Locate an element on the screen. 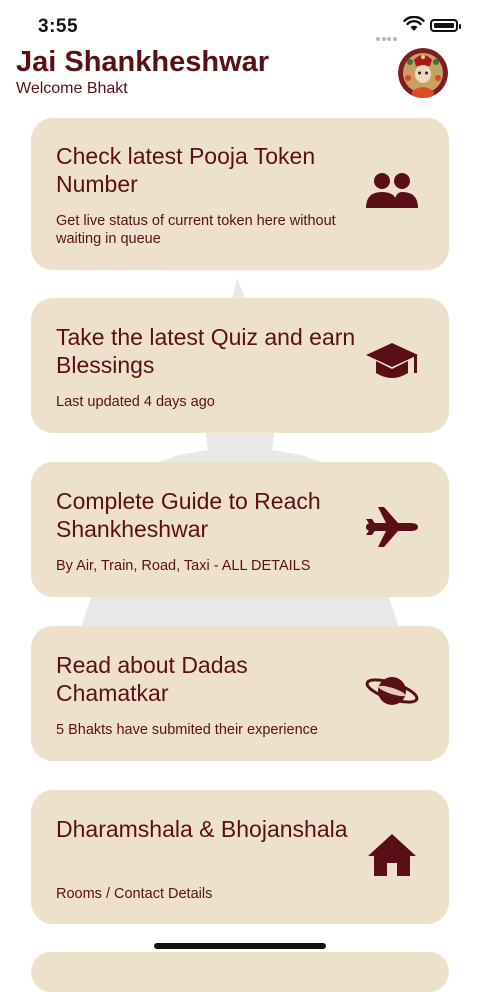 Image resolution: width=480 pixels, height=992 pixels. home-icon is located at coordinates (392, 855).